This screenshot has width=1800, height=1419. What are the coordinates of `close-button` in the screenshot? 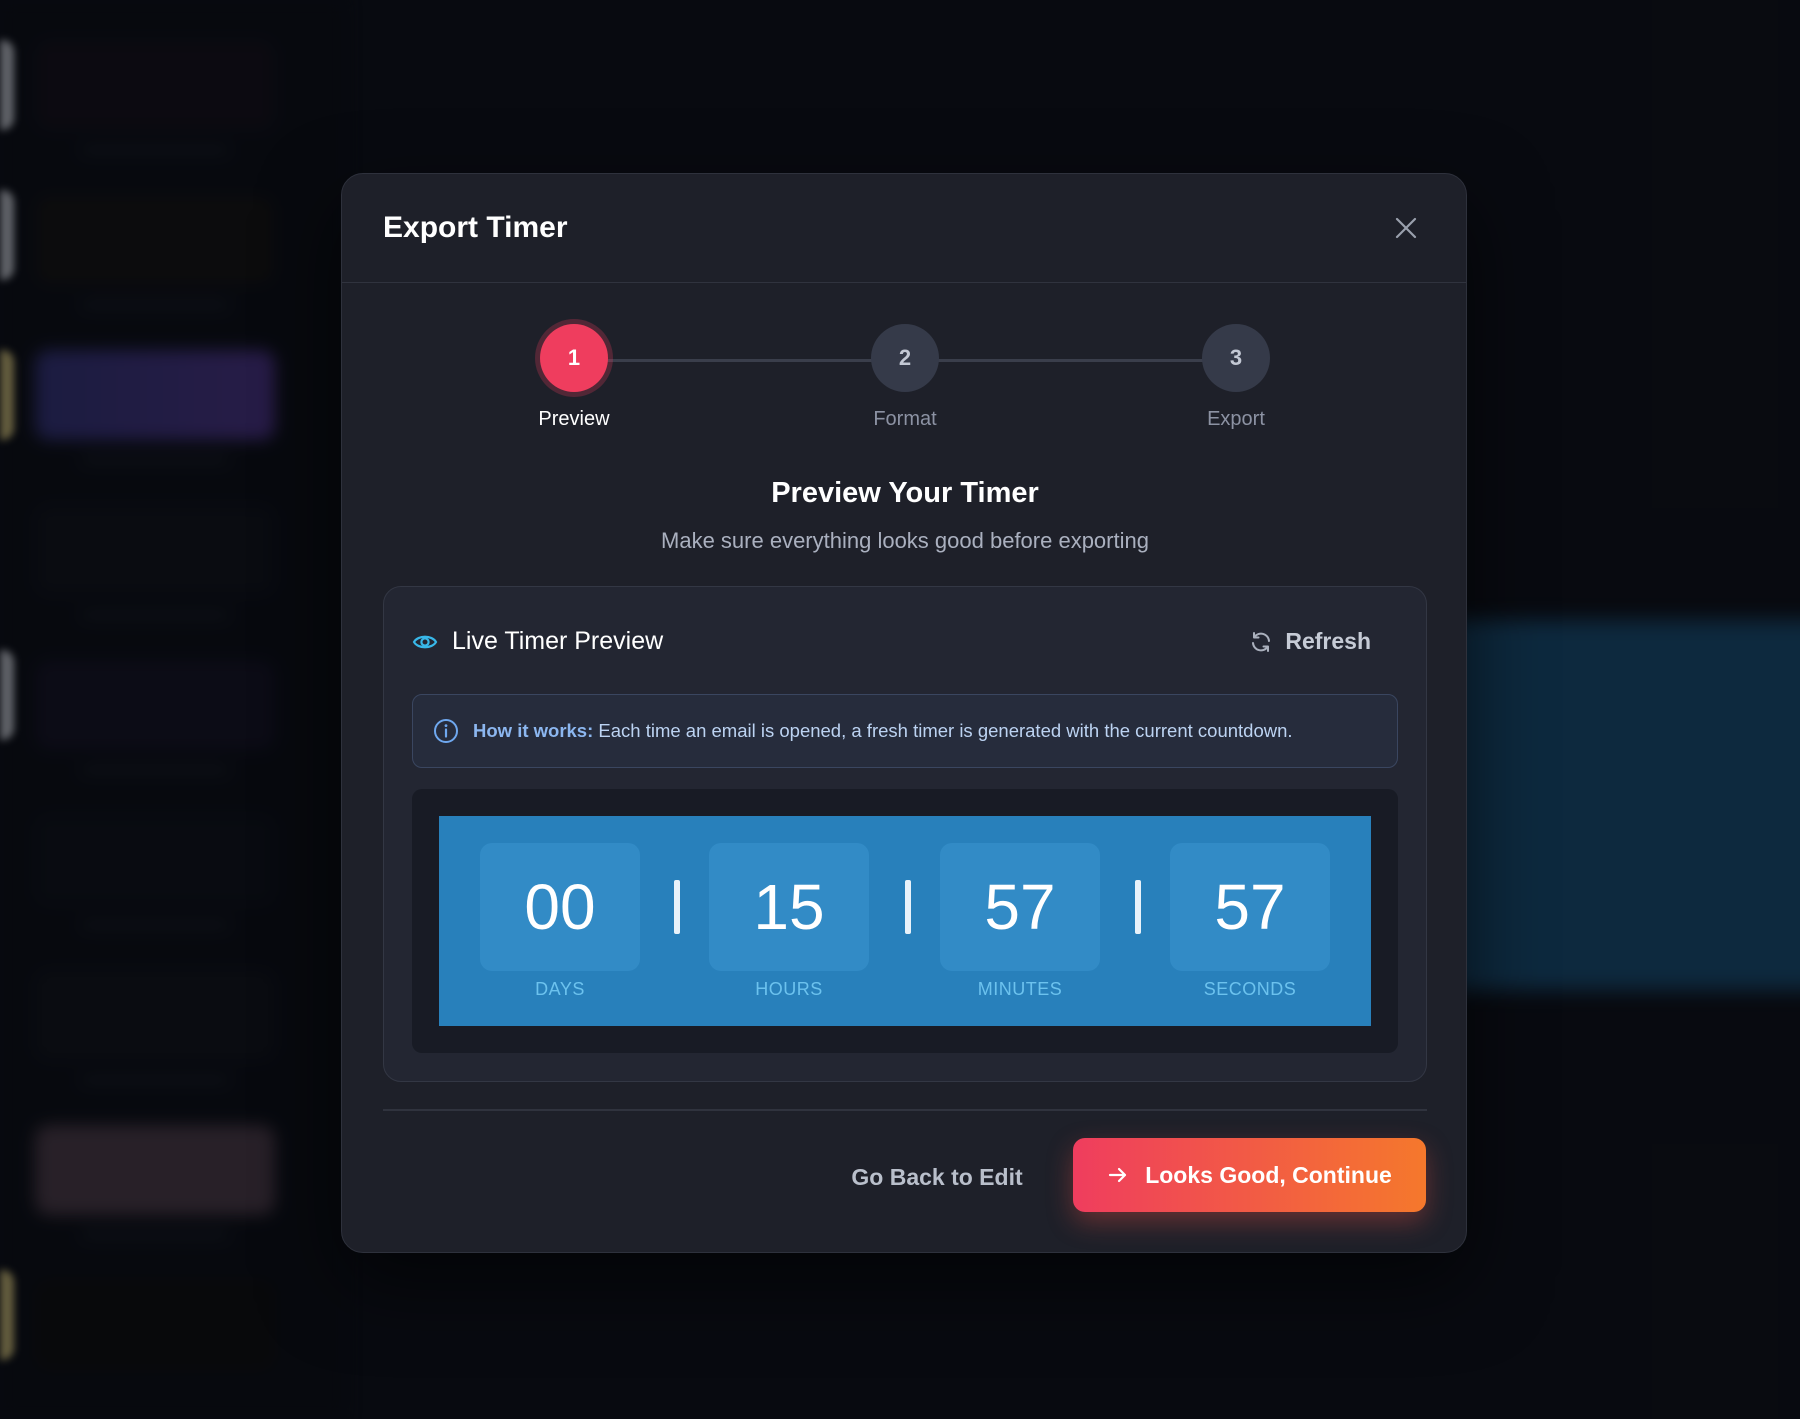 It's located at (1406, 228).